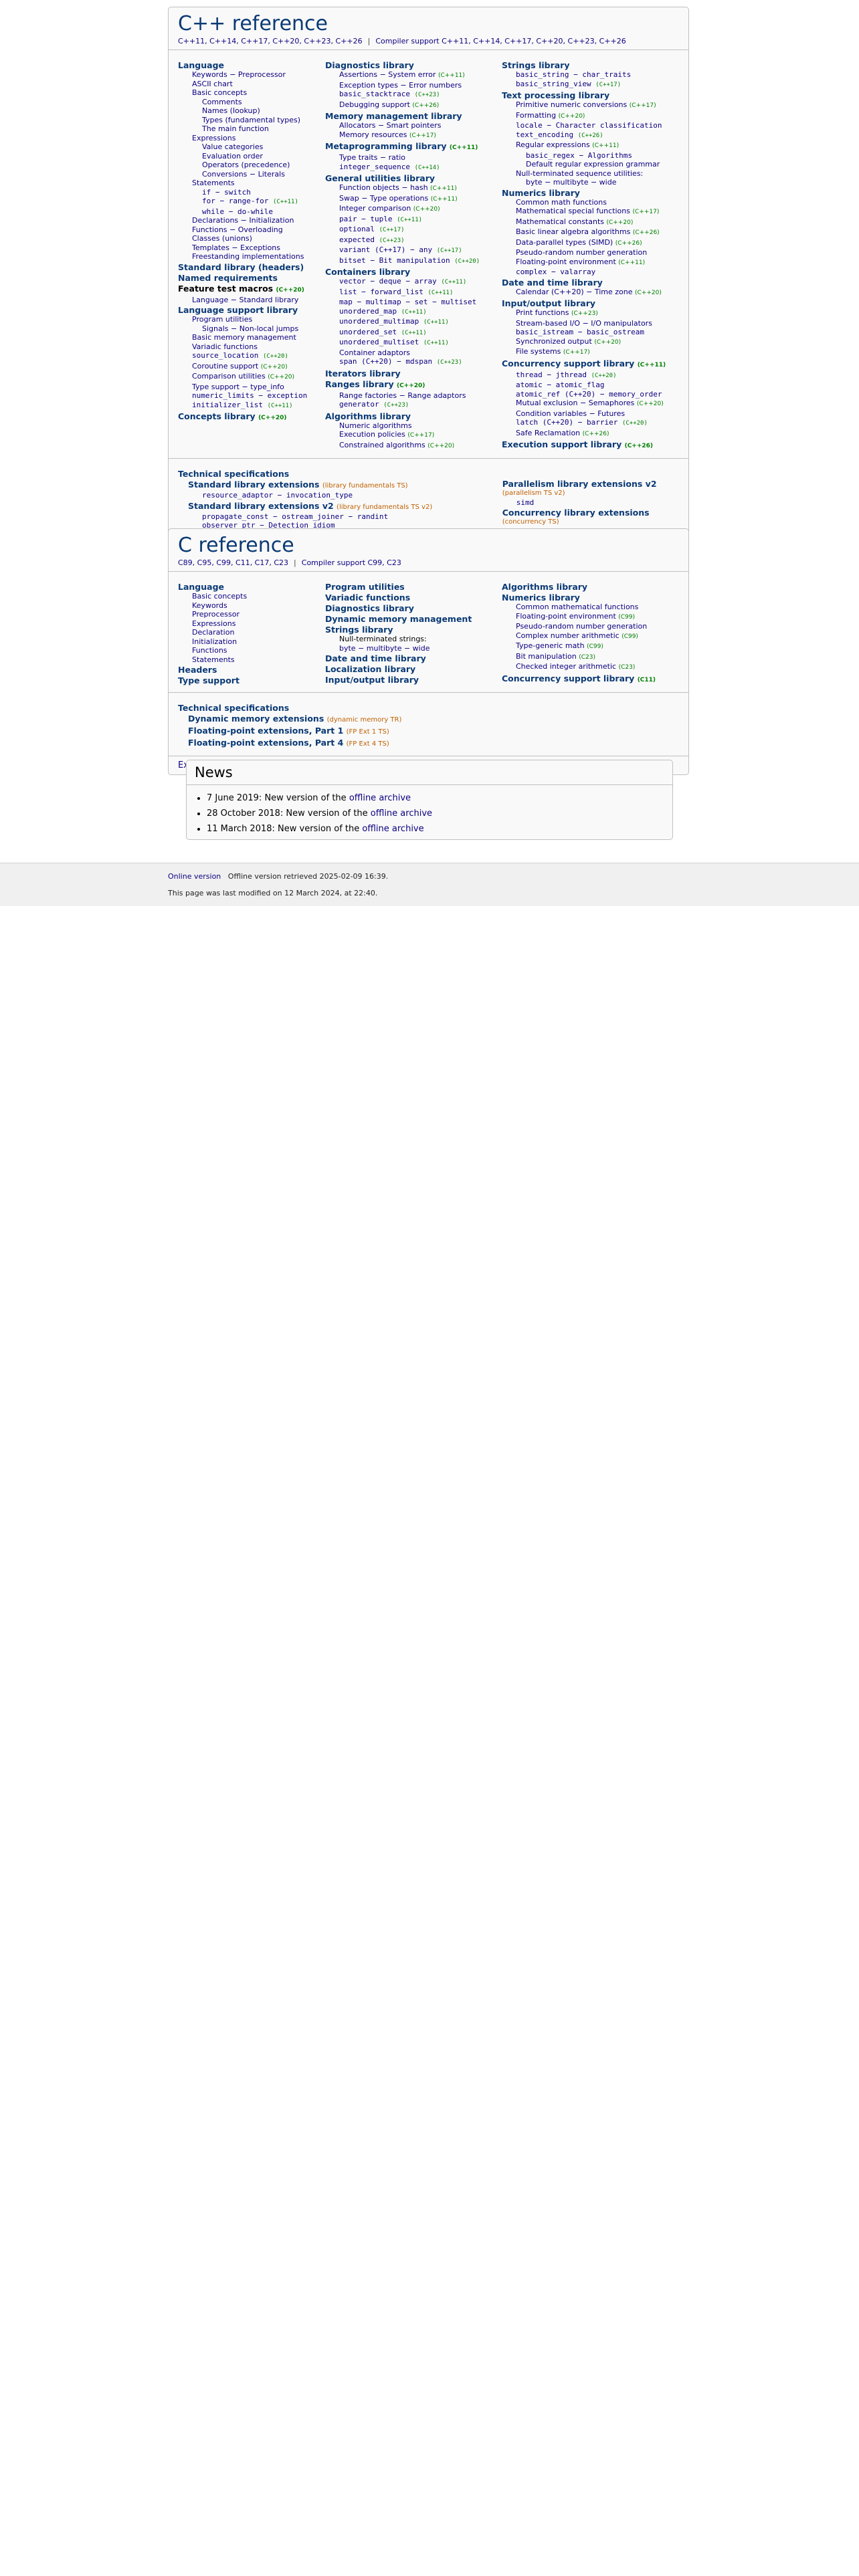  Describe the element at coordinates (251, 670) in the screenshot. I see `heading-link-headers: Headers` at that location.